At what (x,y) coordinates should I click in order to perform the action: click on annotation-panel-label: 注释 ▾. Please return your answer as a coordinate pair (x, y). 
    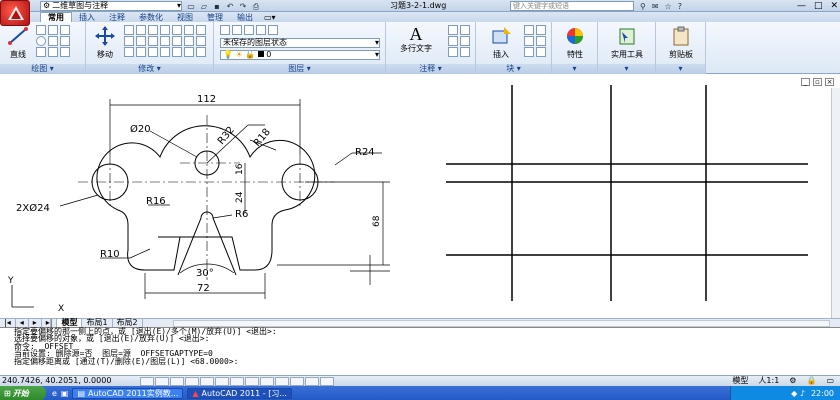
    Looking at the image, I should click on (430, 69).